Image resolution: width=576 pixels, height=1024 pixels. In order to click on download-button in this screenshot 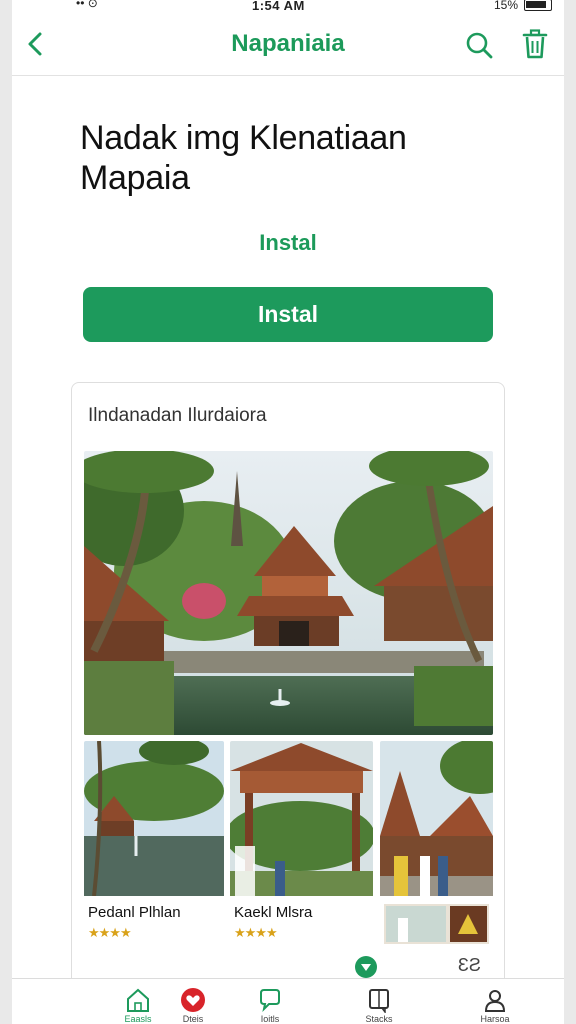, I will do `click(366, 967)`.